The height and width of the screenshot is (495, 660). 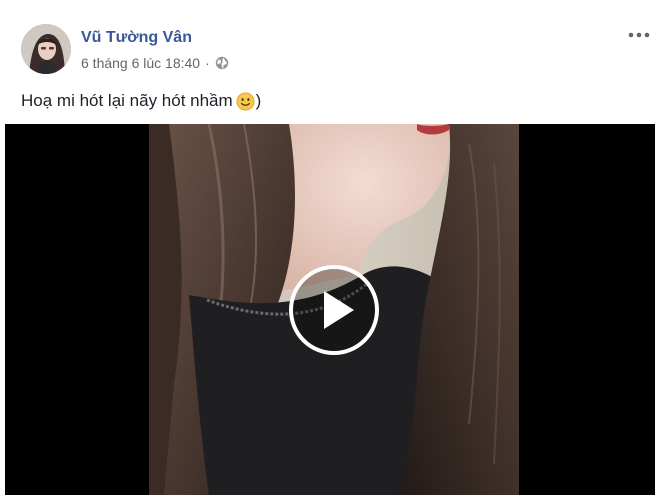 What do you see at coordinates (127, 100) in the screenshot?
I see `caption-text: Hoạ mi hót lại nãy hót nhầm` at bounding box center [127, 100].